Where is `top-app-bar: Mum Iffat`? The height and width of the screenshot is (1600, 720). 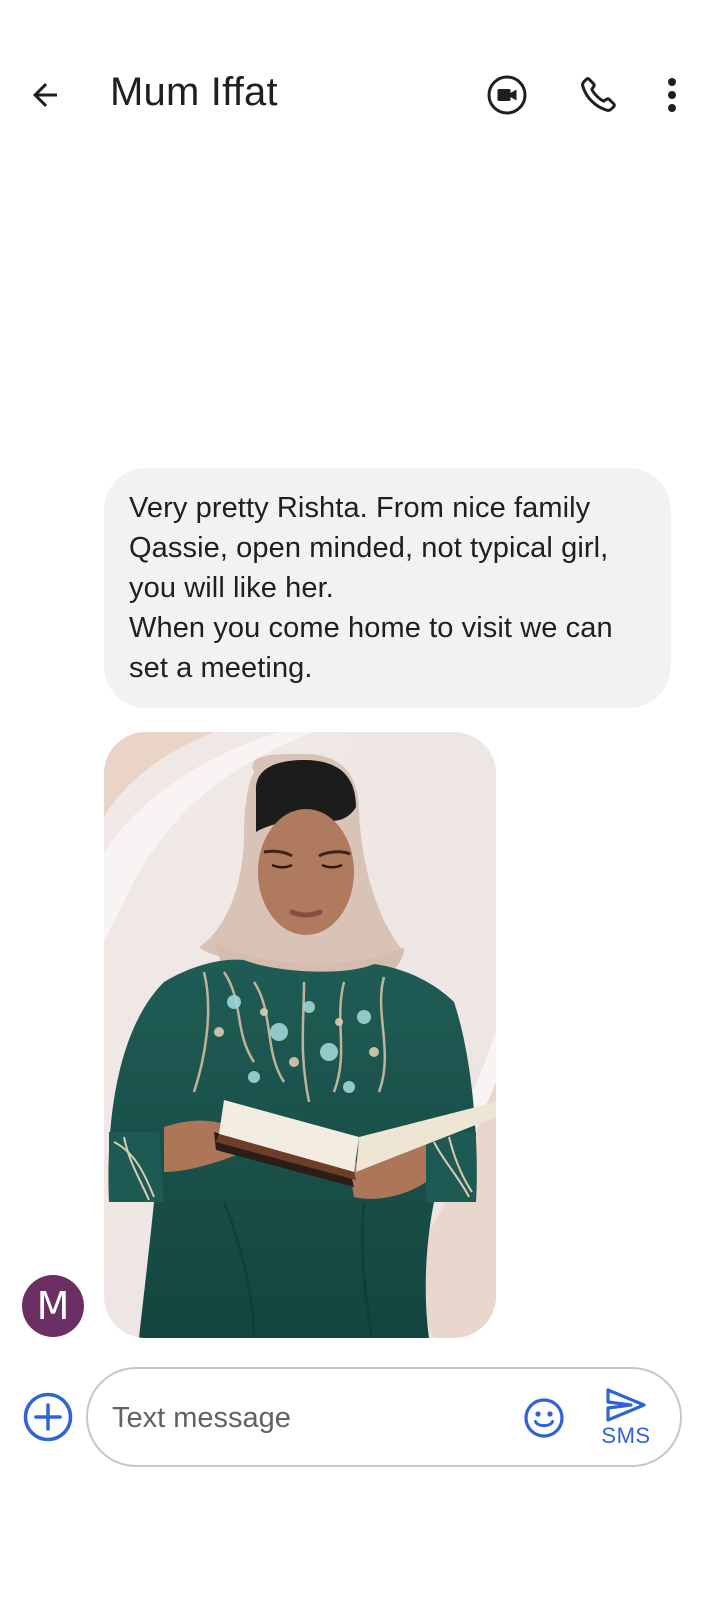
top-app-bar: Mum Iffat is located at coordinates (360, 94).